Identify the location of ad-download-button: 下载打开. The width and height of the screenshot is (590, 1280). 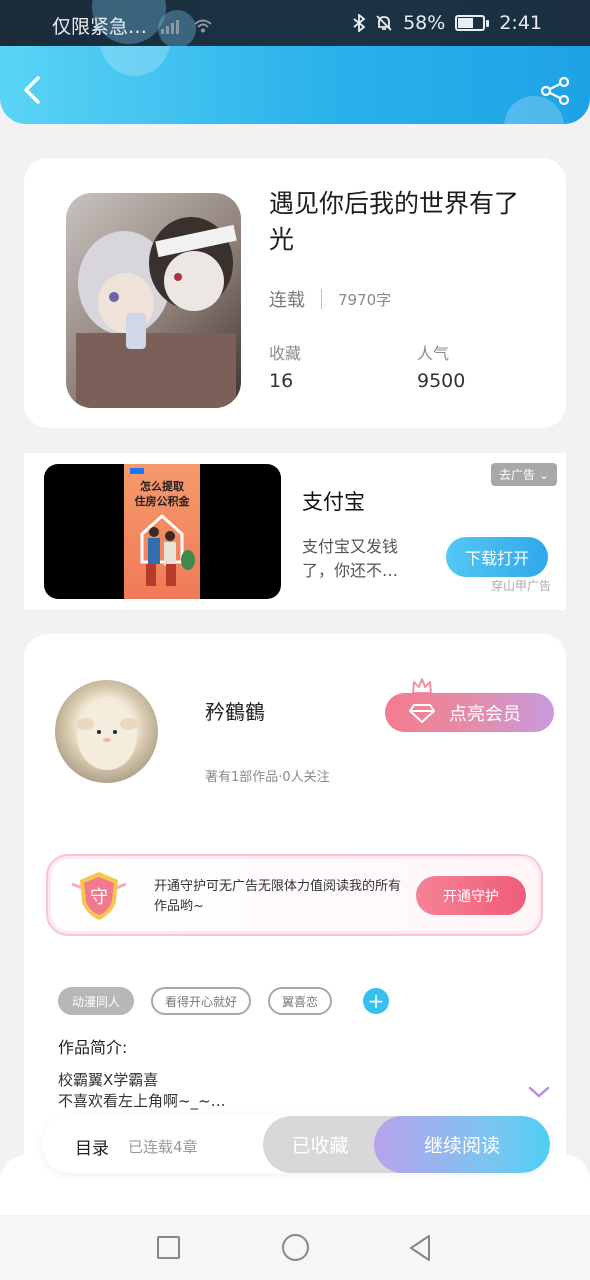
(497, 557).